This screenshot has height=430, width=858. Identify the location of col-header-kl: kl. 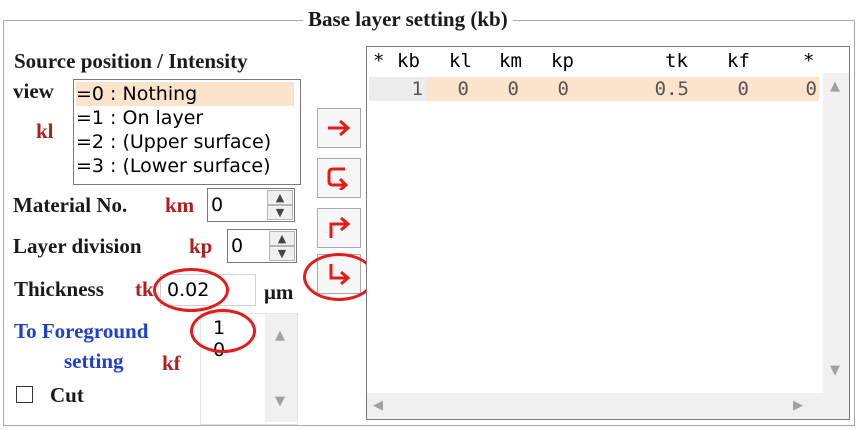
(460, 61).